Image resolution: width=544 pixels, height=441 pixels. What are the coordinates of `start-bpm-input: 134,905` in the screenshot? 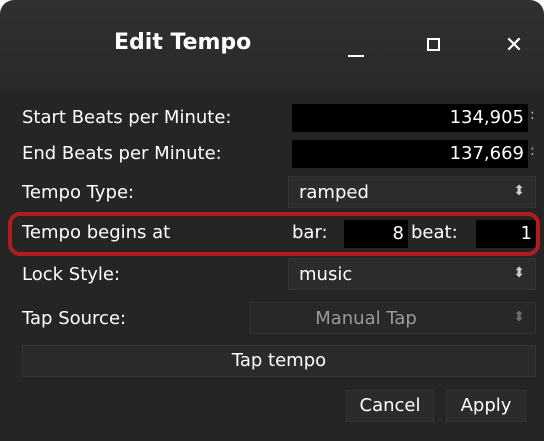 It's located at (410, 118).